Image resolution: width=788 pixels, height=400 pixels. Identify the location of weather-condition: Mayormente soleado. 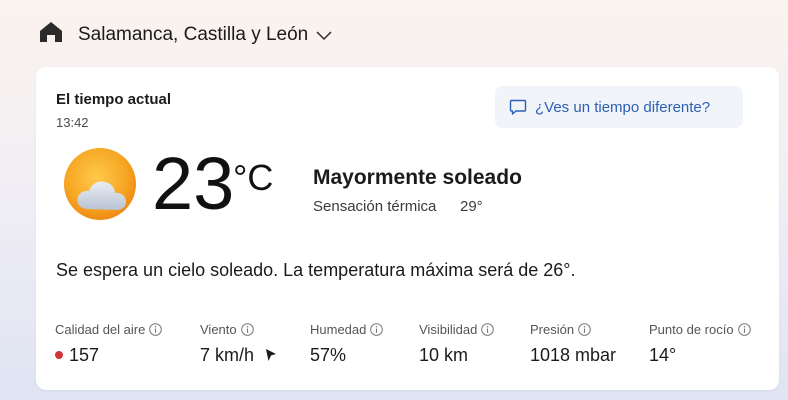
(417, 177).